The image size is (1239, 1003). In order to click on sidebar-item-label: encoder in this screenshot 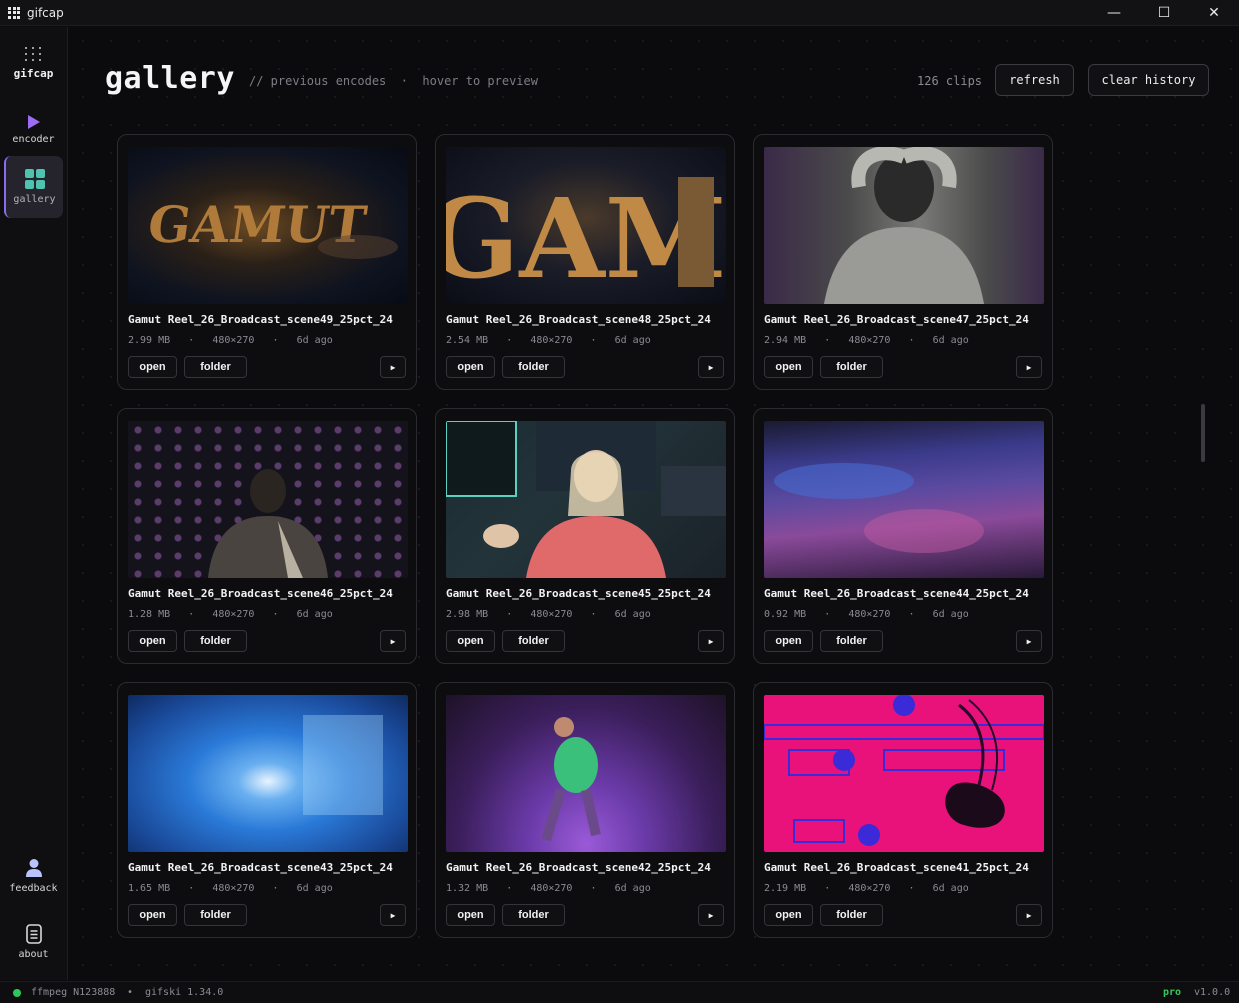, I will do `click(33, 139)`.